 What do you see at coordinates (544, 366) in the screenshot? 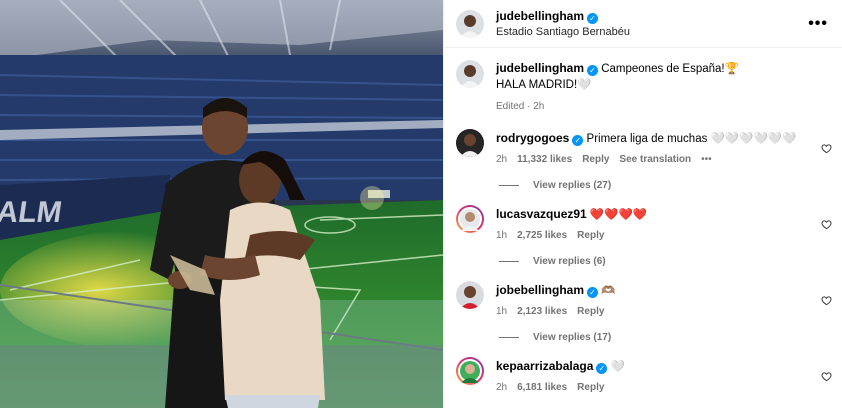
I see `comment-username: kepaarrizabalaga` at bounding box center [544, 366].